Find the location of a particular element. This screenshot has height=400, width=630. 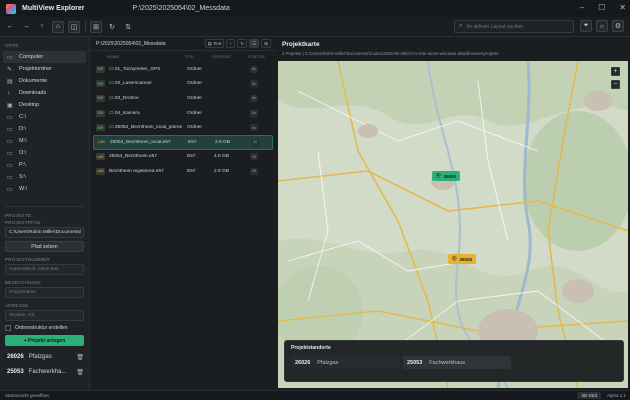

sidebar-item-drive-m: ▭ M:\ is located at coordinates (44, 141).